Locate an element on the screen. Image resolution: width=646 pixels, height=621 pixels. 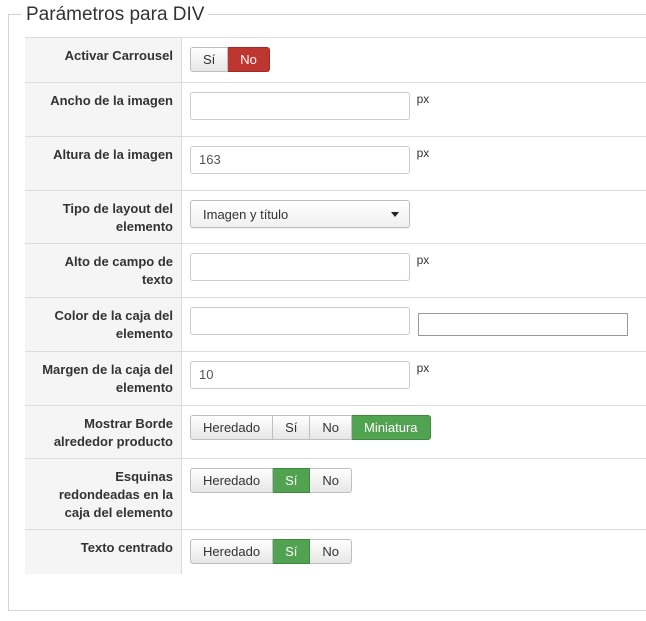
value-activar-carrousel: Sí No is located at coordinates (414, 60).